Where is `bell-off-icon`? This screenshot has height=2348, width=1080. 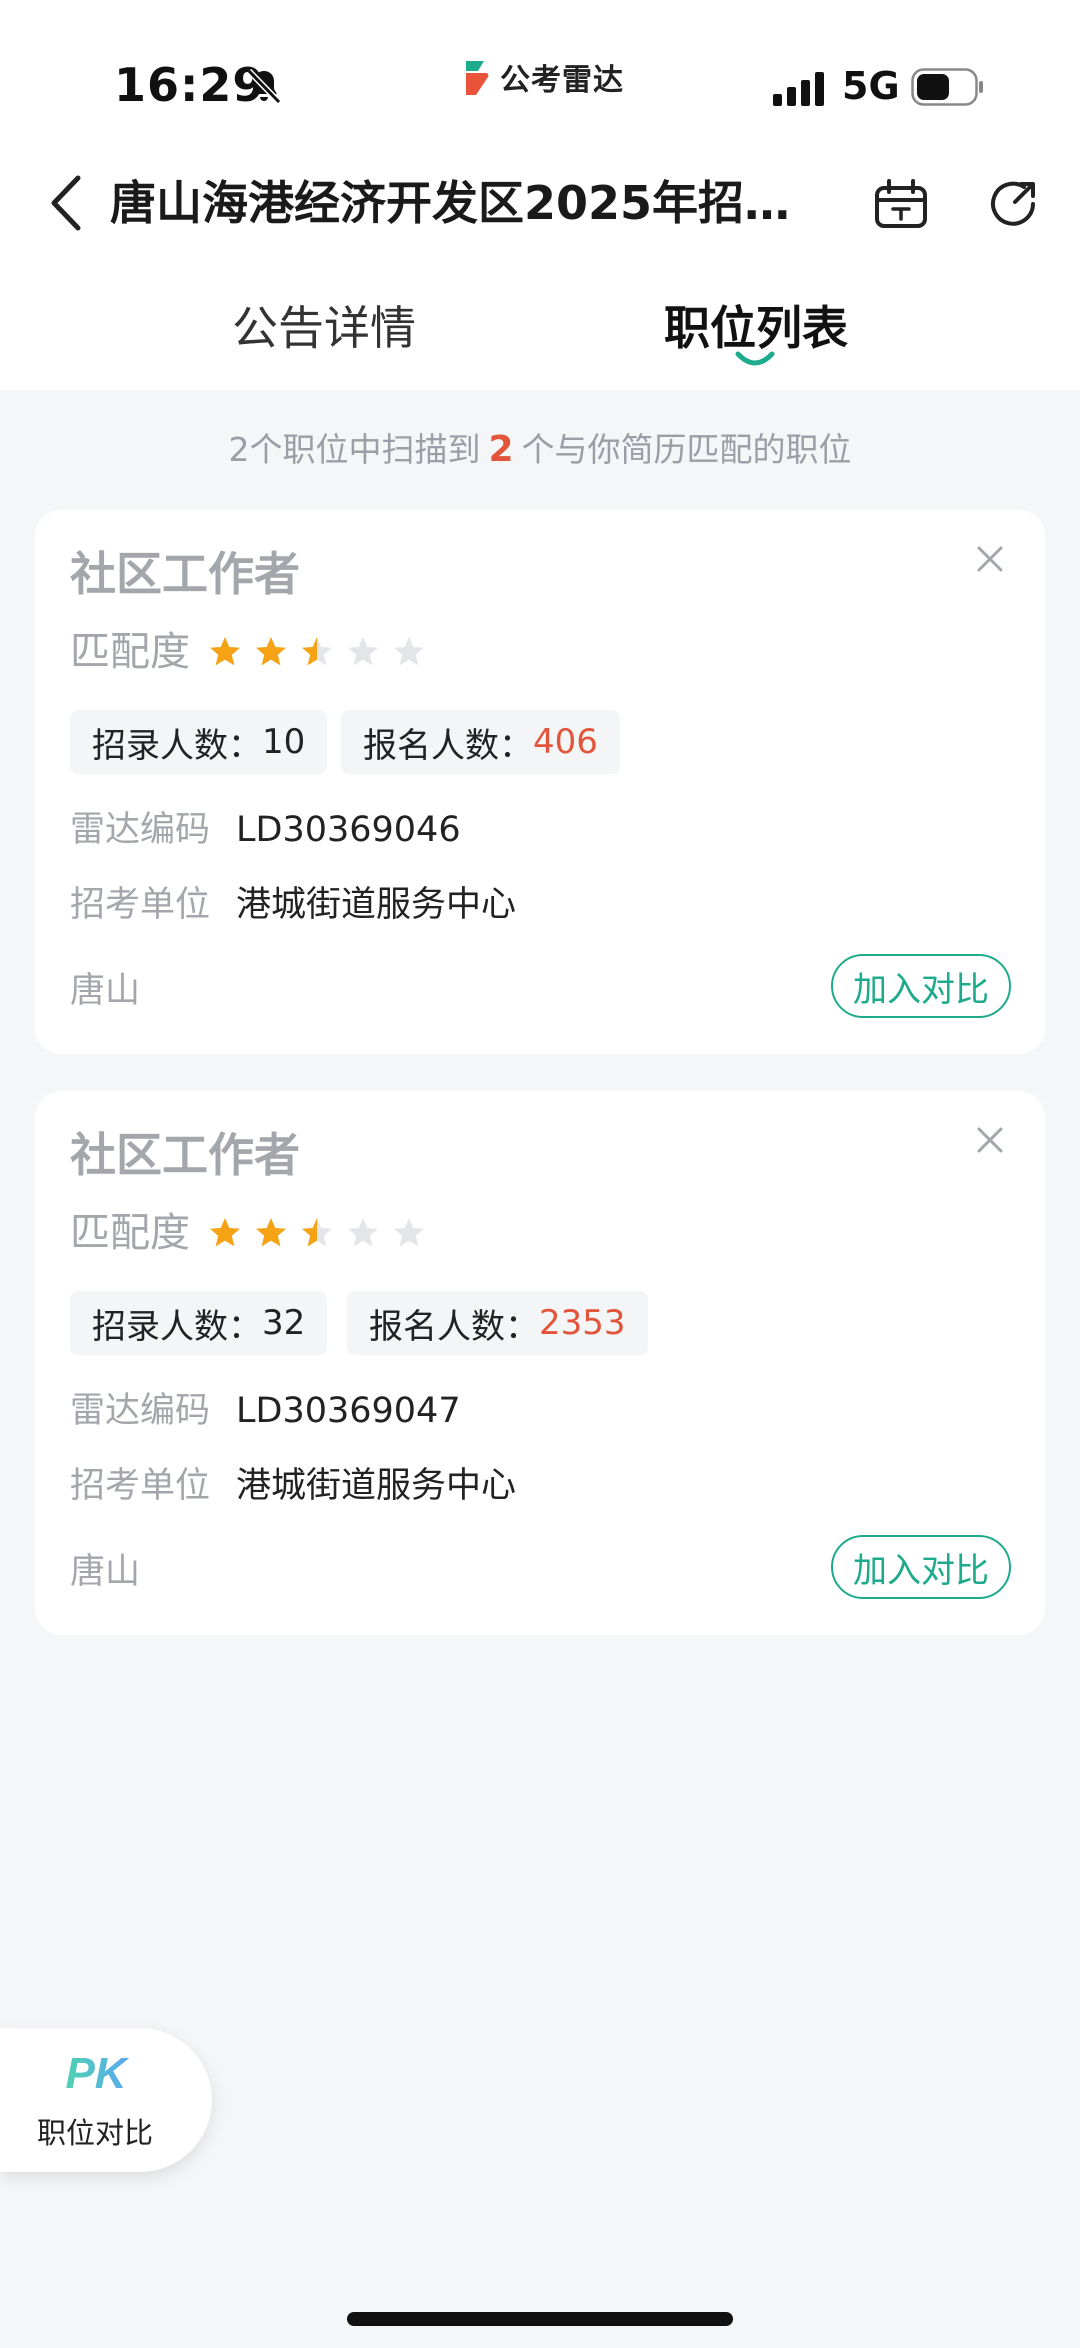
bell-off-icon is located at coordinates (264, 86).